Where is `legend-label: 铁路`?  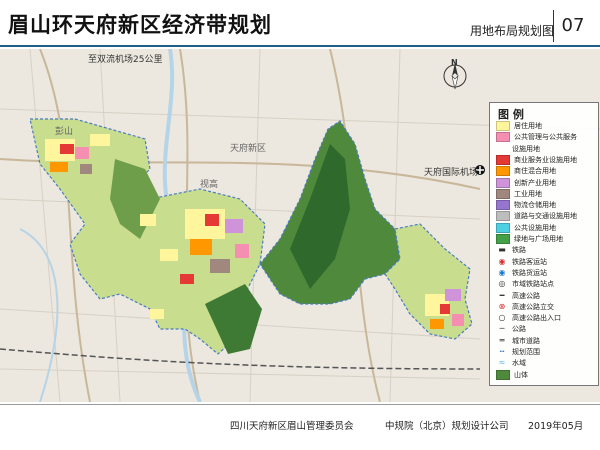 legend-label: 铁路 is located at coordinates (519, 250).